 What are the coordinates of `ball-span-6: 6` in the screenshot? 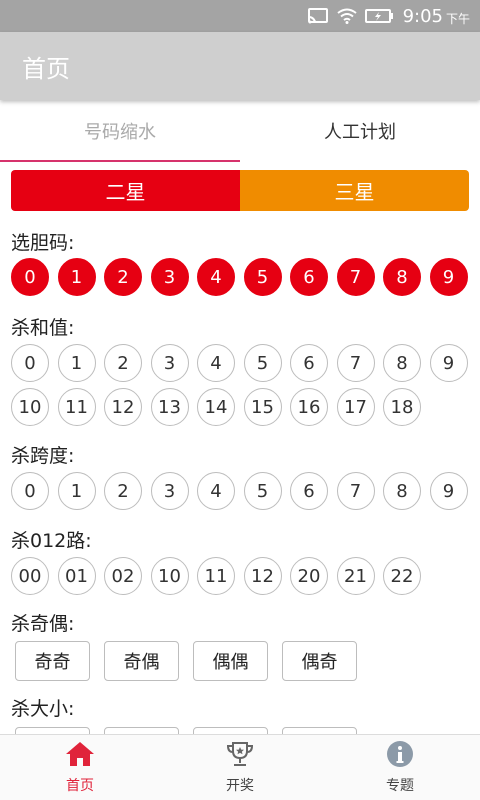 It's located at (309, 491).